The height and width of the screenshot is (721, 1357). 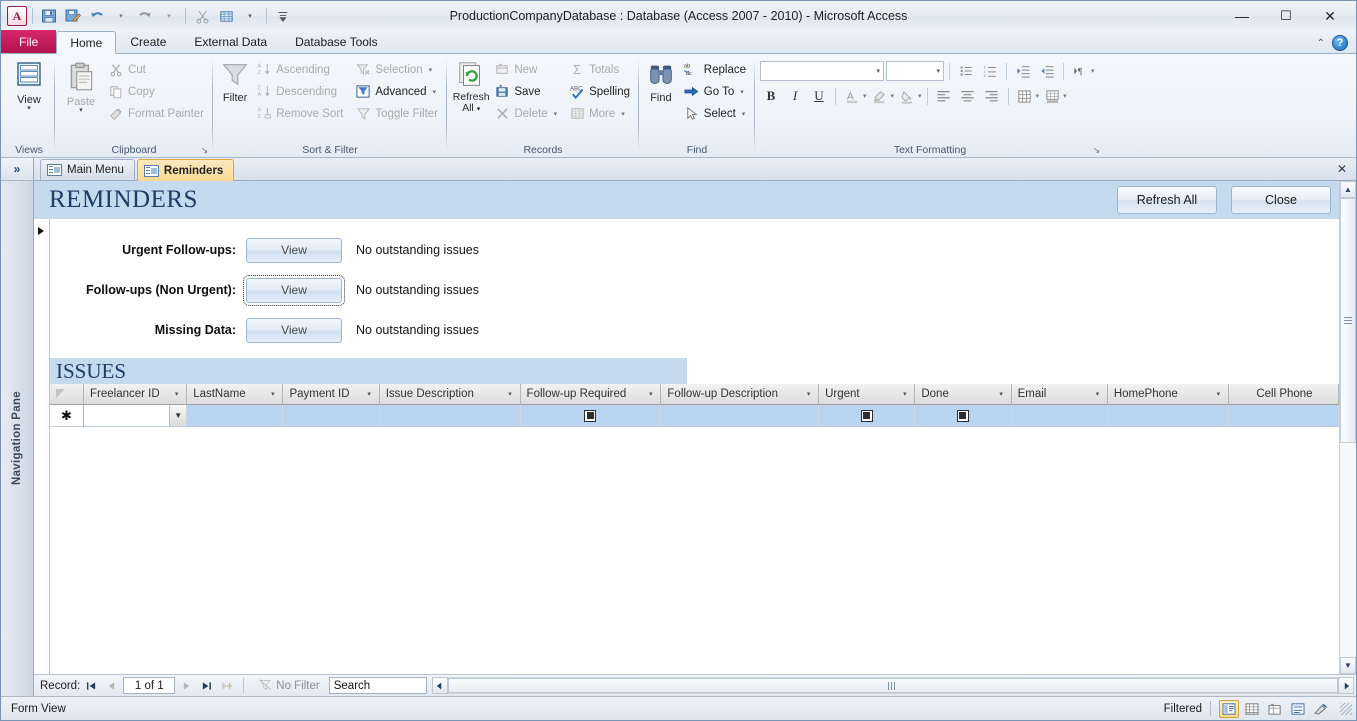 What do you see at coordinates (1286, 16) in the screenshot?
I see `maximize-button: ☐` at bounding box center [1286, 16].